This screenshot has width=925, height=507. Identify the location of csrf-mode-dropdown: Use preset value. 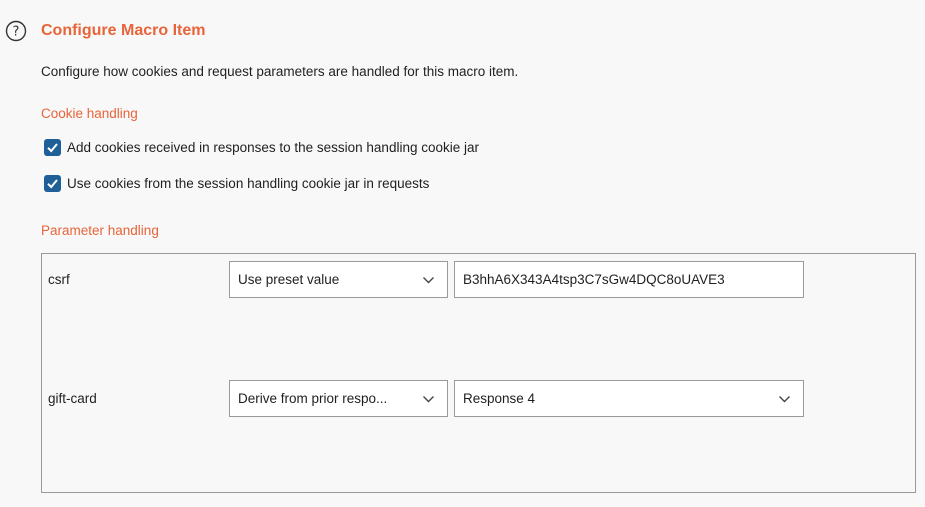
(338, 279).